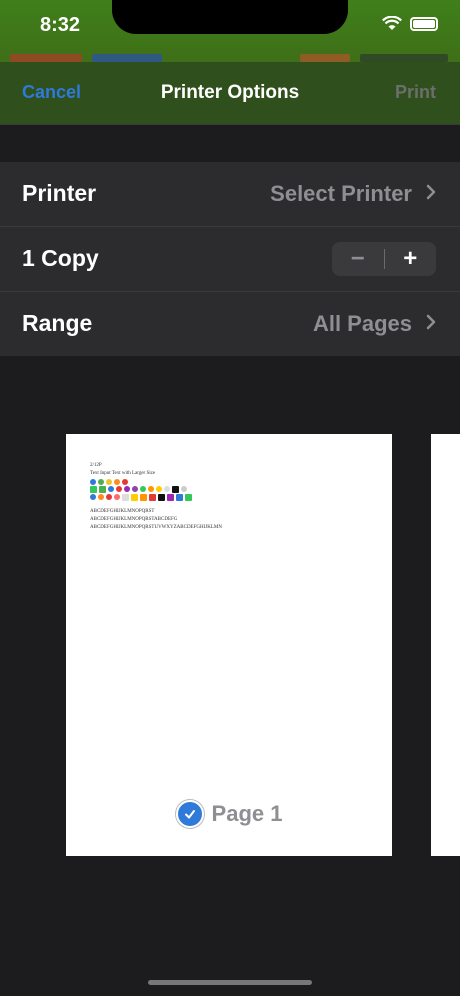 The width and height of the screenshot is (460, 996). Describe the element at coordinates (424, 23) in the screenshot. I see `battery-icon` at that location.